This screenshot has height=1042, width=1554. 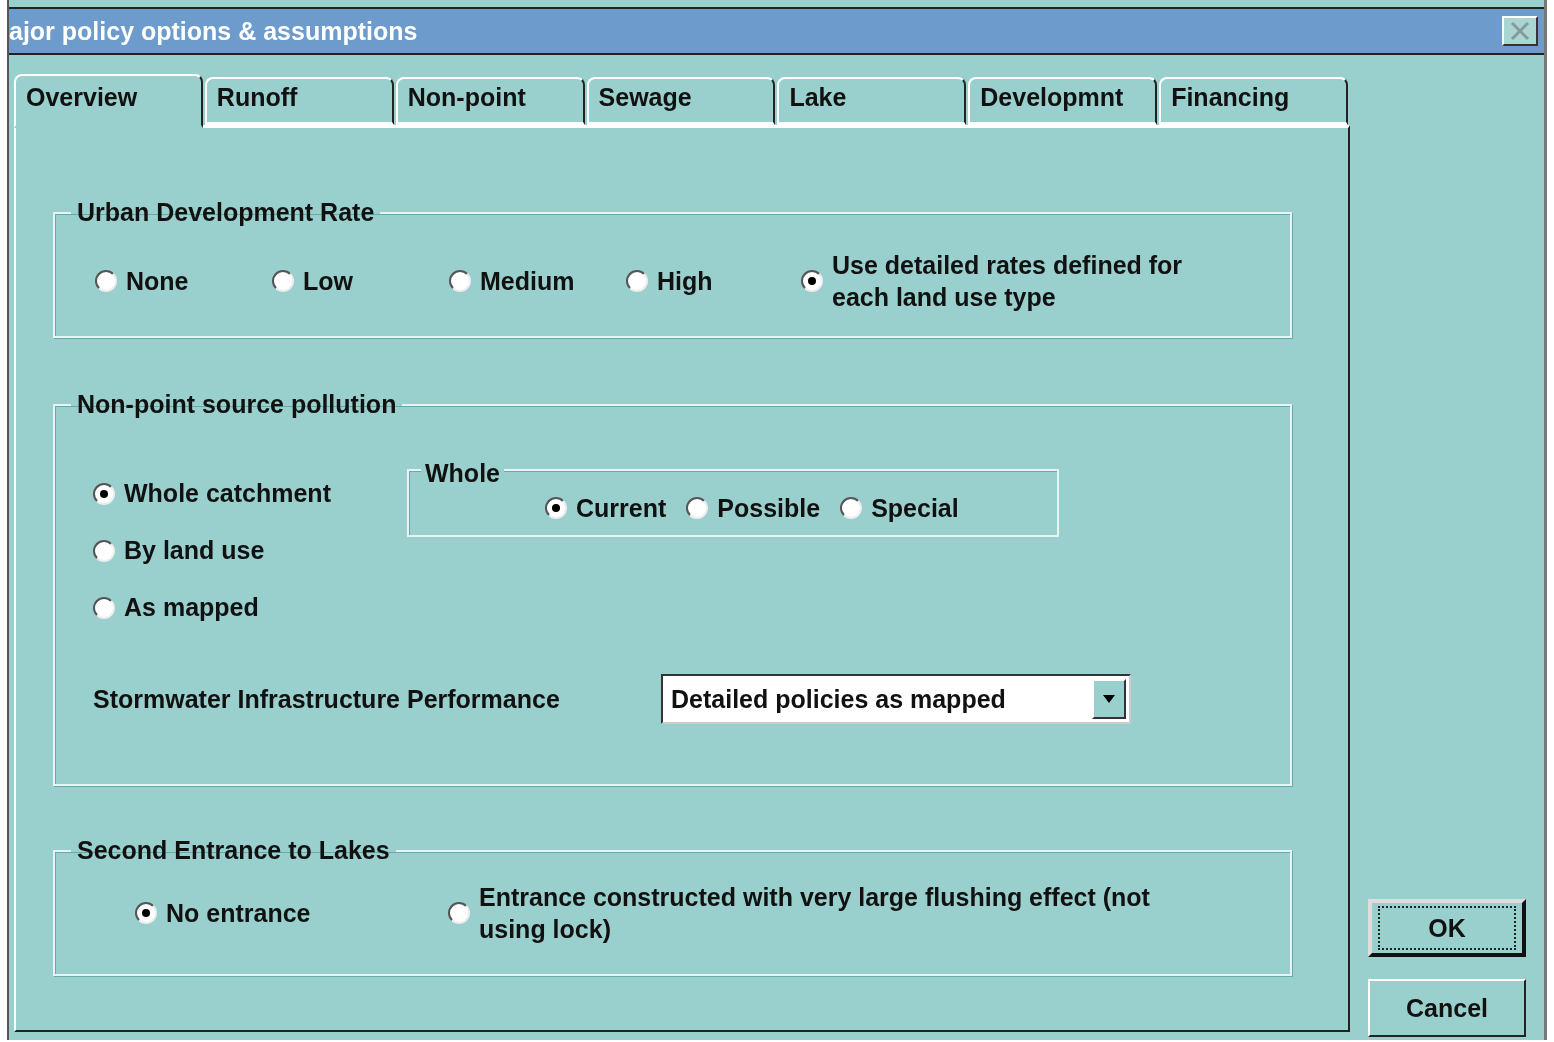 I want to click on radio-option: Whole catchment, so click(x=250, y=493).